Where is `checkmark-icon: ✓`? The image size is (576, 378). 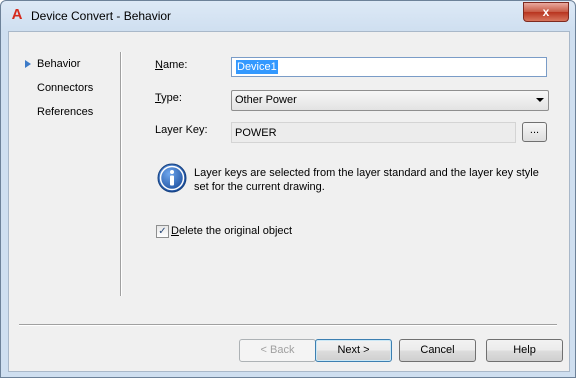 checkmark-icon: ✓ is located at coordinates (162, 231).